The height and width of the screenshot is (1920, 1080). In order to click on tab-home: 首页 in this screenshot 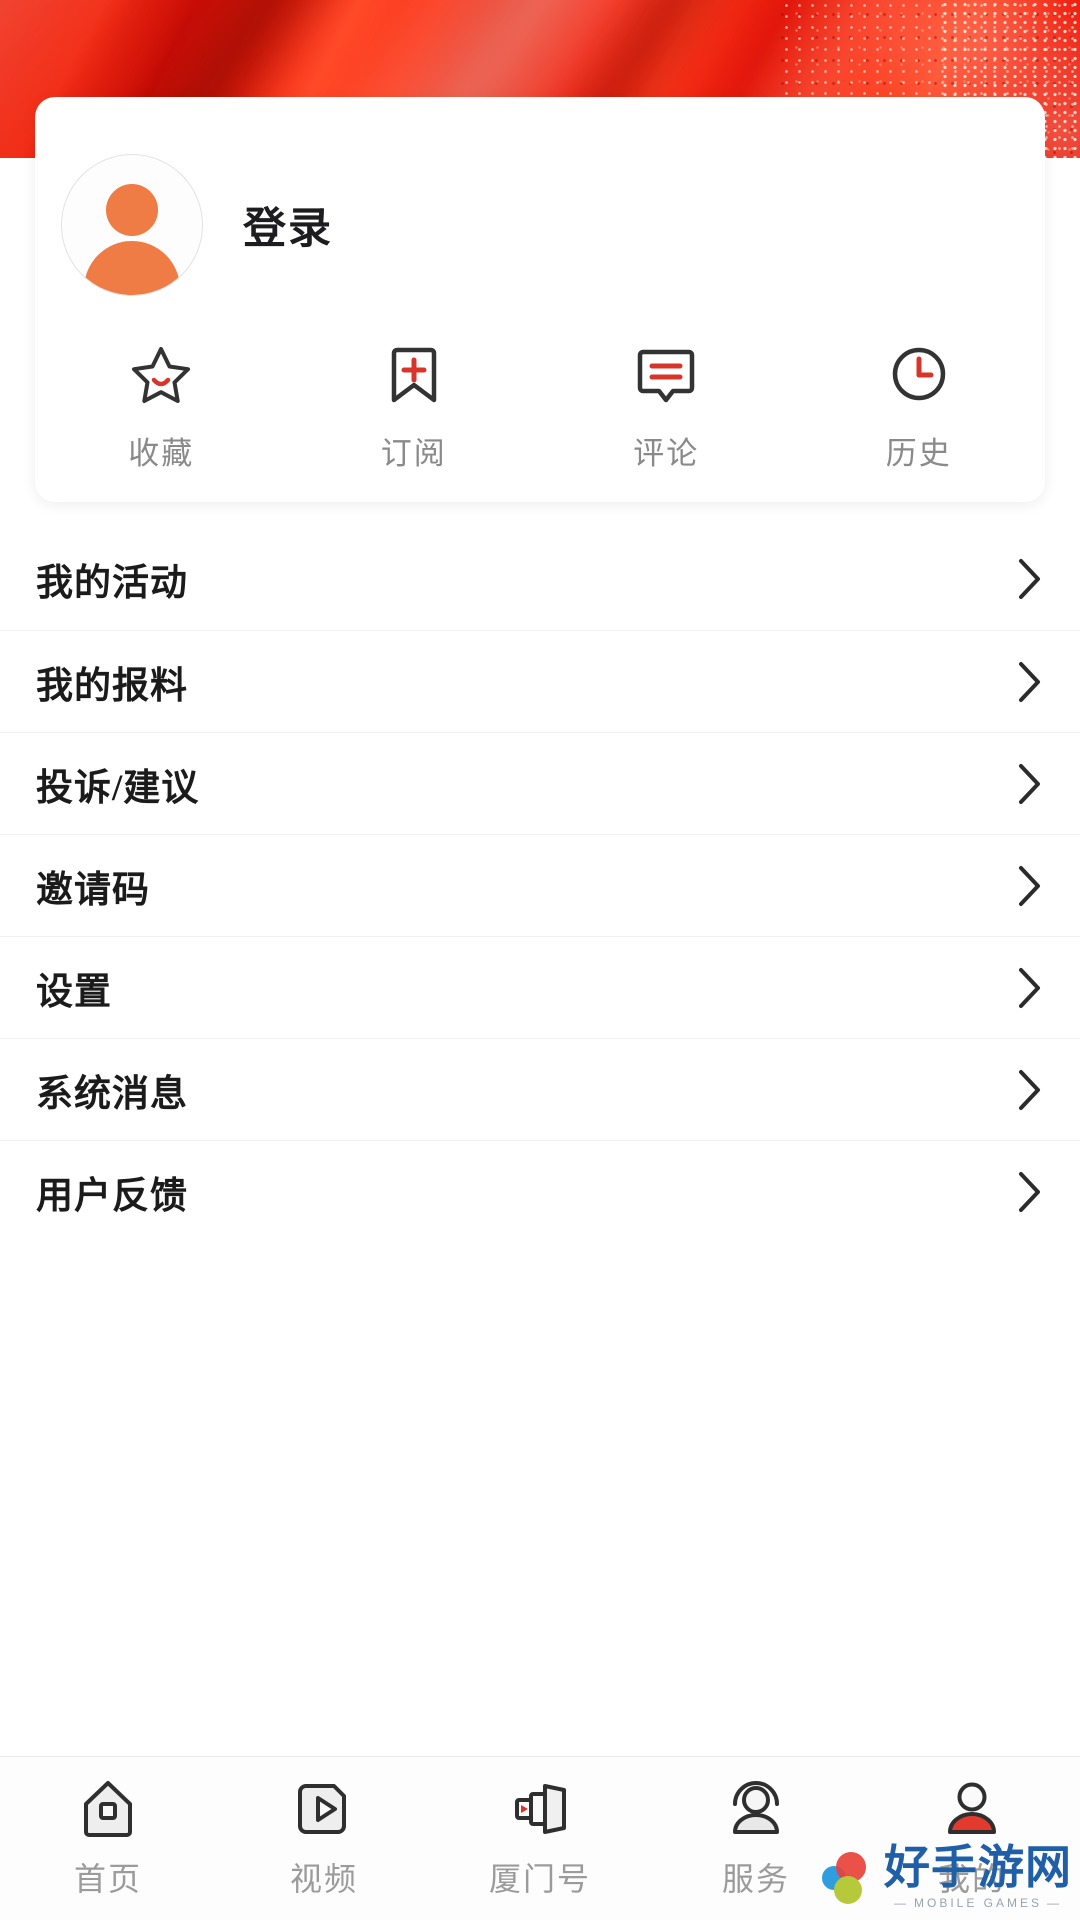, I will do `click(108, 1839)`.